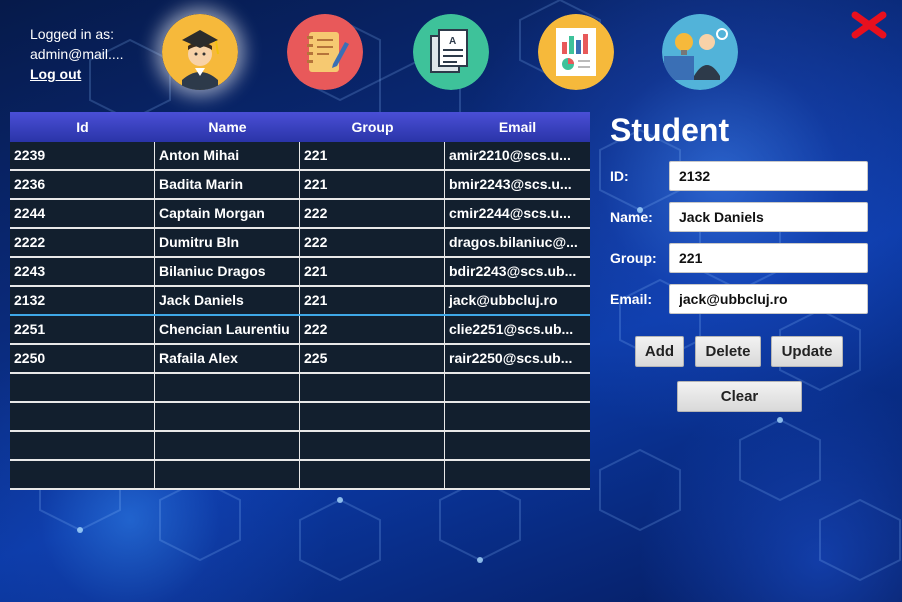 The width and height of the screenshot is (902, 602). I want to click on clear-button: Clear, so click(739, 396).